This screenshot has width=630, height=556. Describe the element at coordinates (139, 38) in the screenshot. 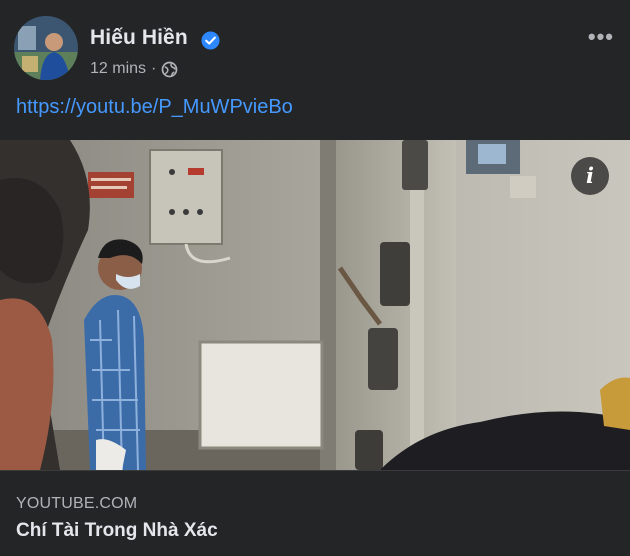

I see `author-name: Hiếu Hiền` at that location.